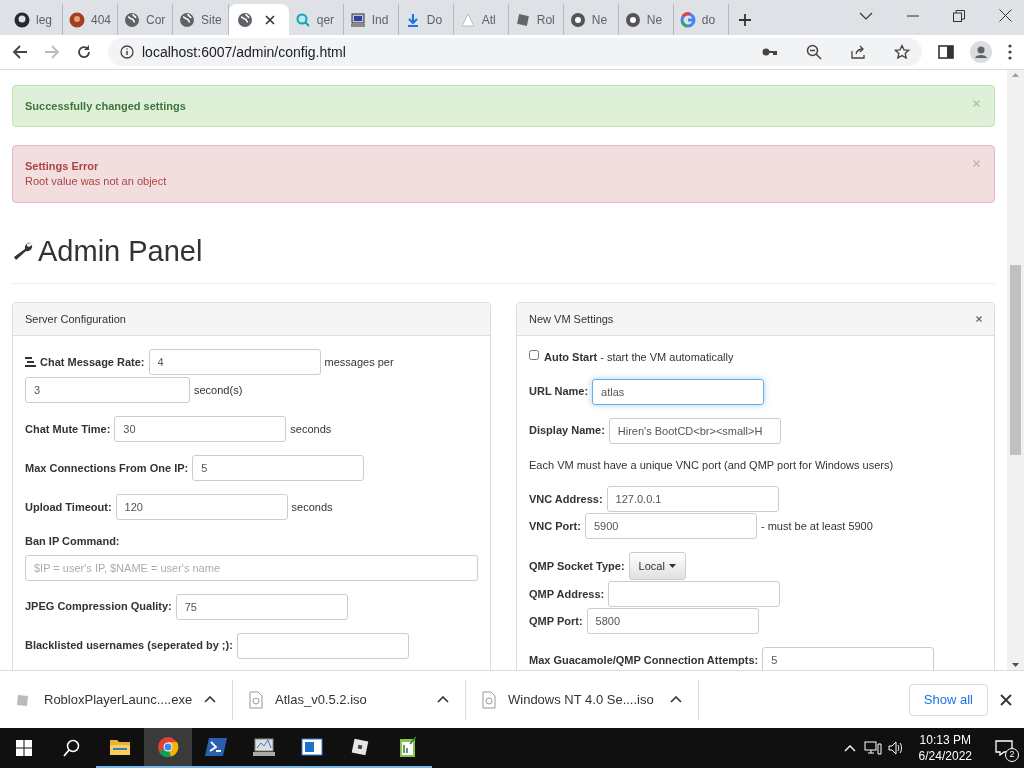 Image resolution: width=1024 pixels, height=768 pixels. What do you see at coordinates (567, 594) in the screenshot?
I see `field-label: QMP Address:` at bounding box center [567, 594].